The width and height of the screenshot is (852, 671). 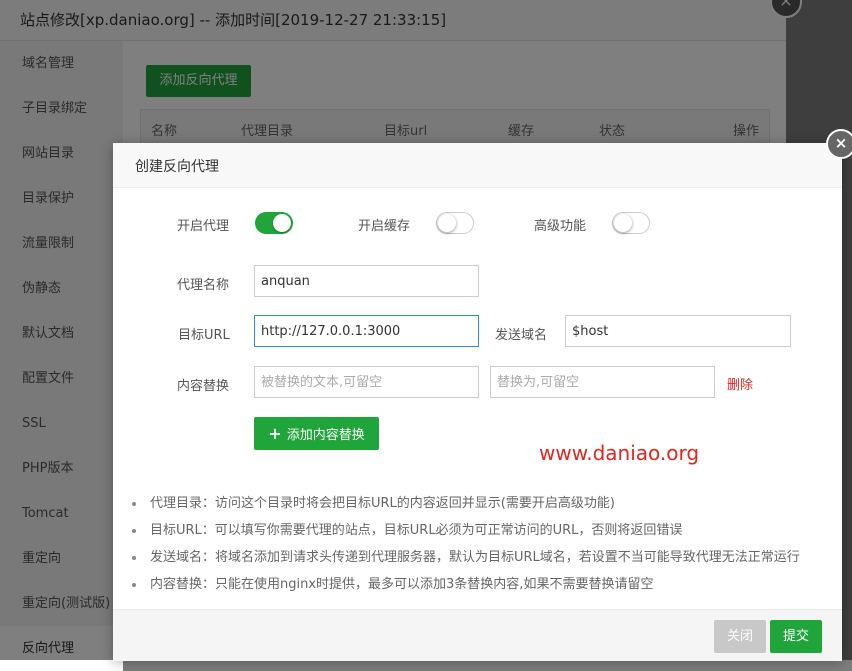 What do you see at coordinates (521, 335) in the screenshot?
I see `send-domain-label: 发送域名` at bounding box center [521, 335].